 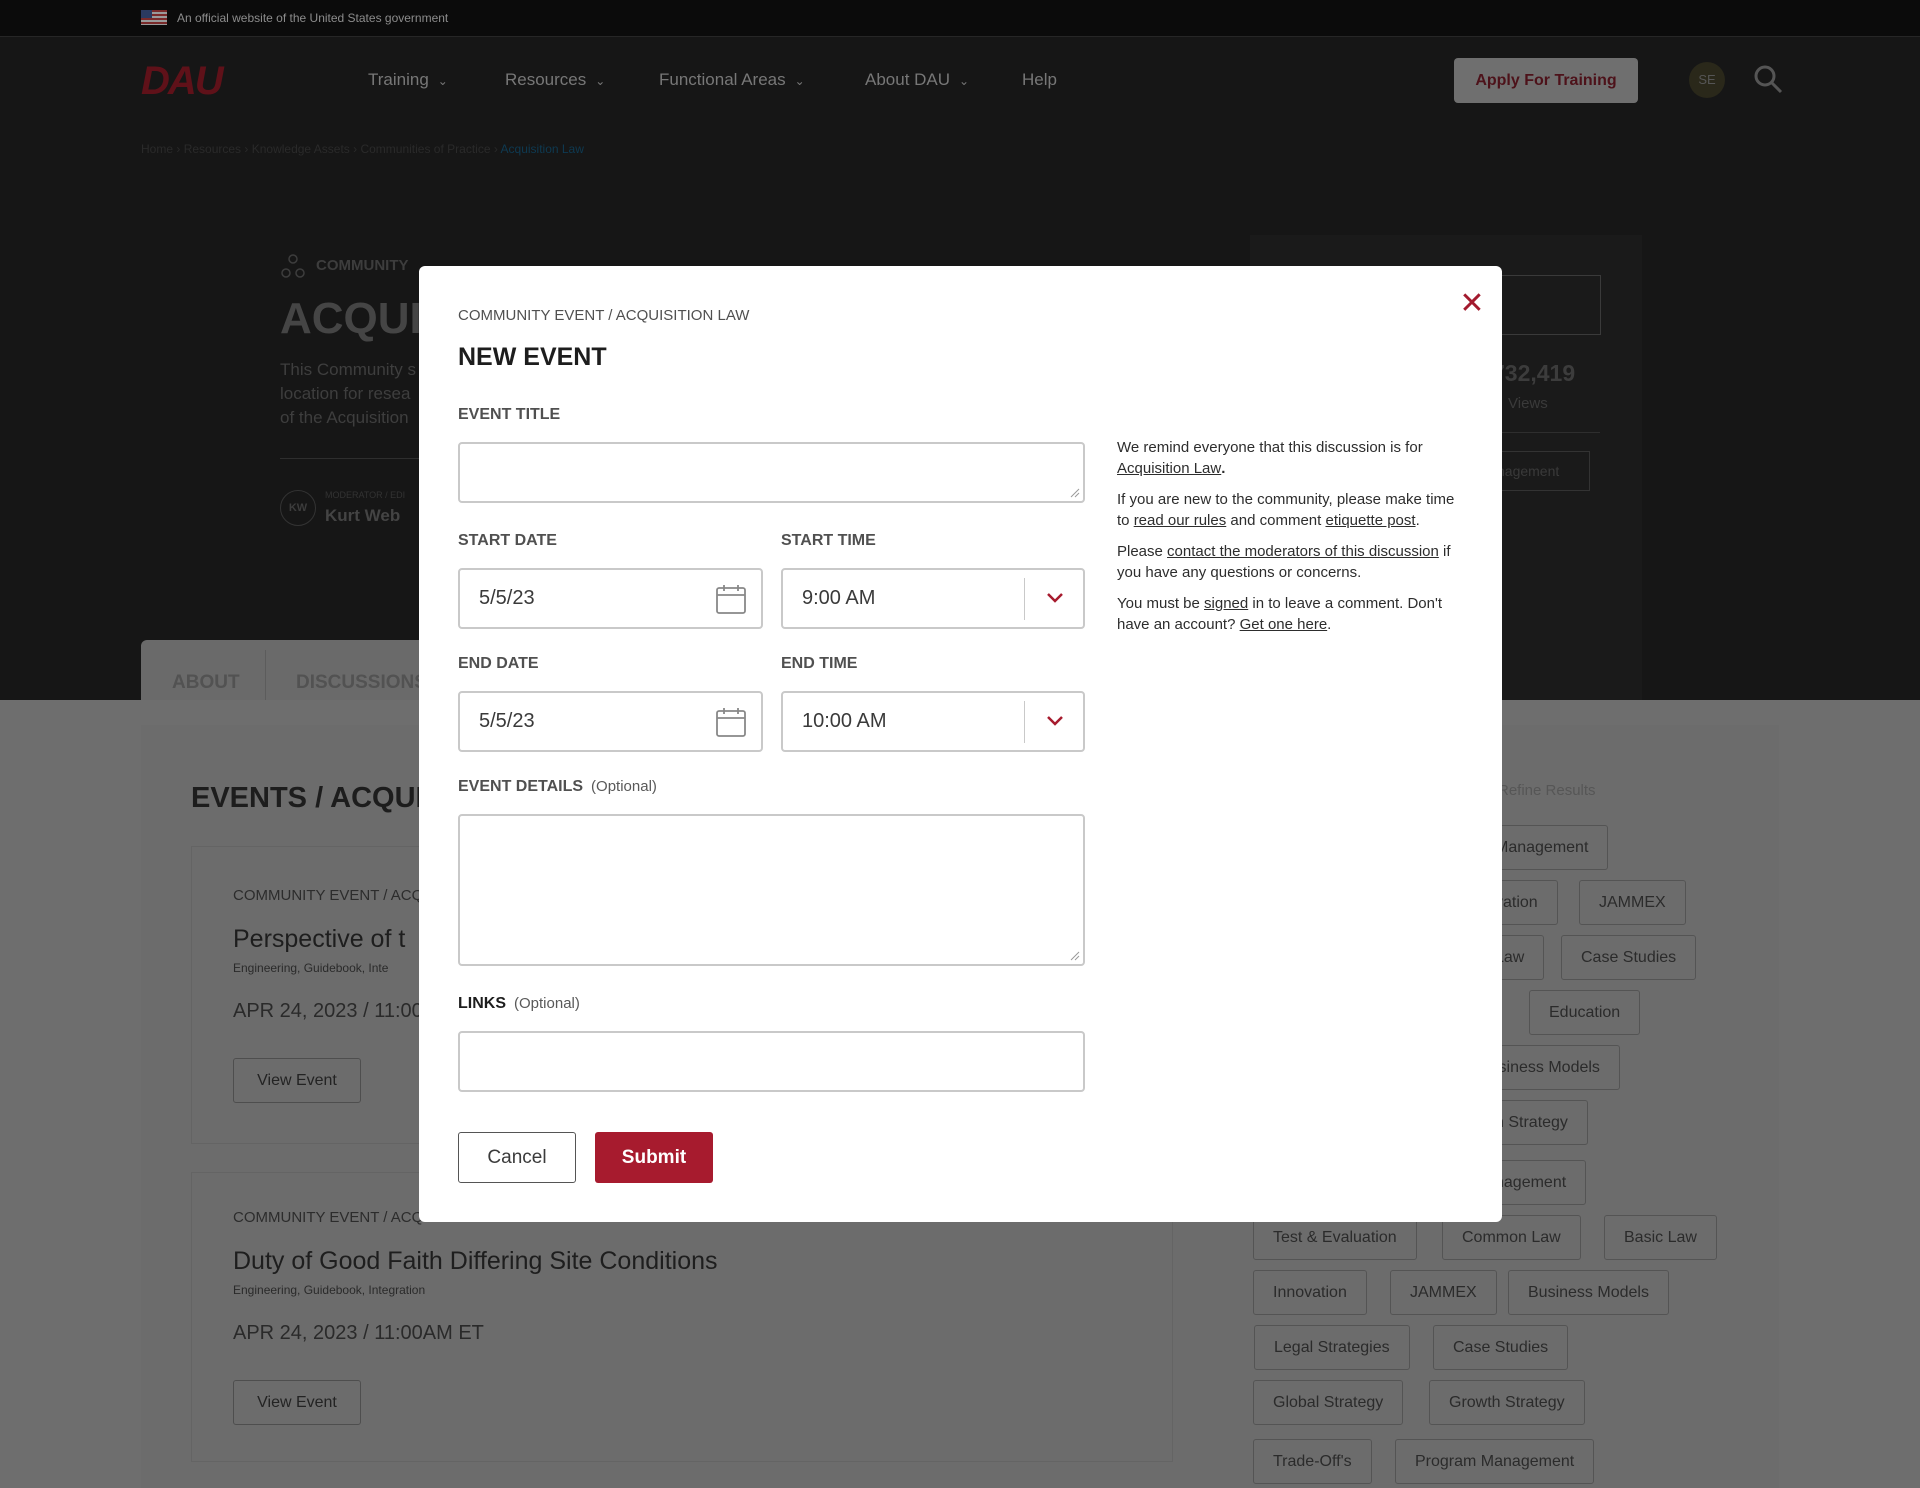 What do you see at coordinates (654, 1157) in the screenshot?
I see `submit-button: Submit` at bounding box center [654, 1157].